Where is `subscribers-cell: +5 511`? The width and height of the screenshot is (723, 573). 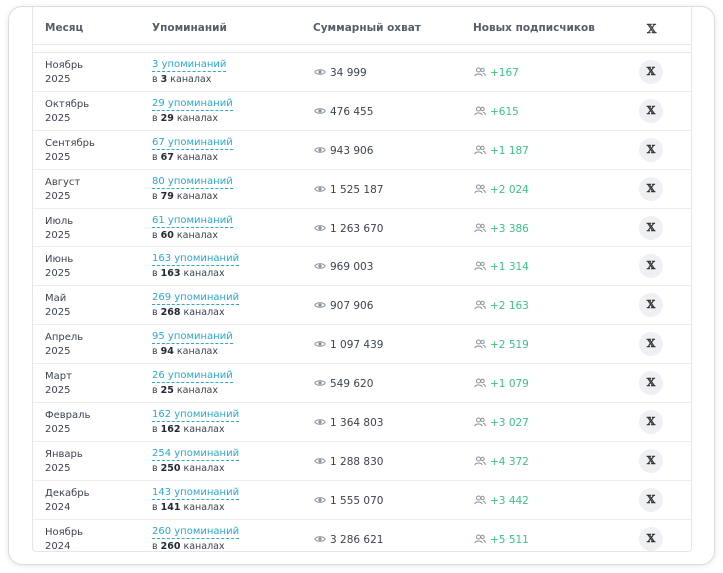 subscribers-cell: +5 511 is located at coordinates (501, 540).